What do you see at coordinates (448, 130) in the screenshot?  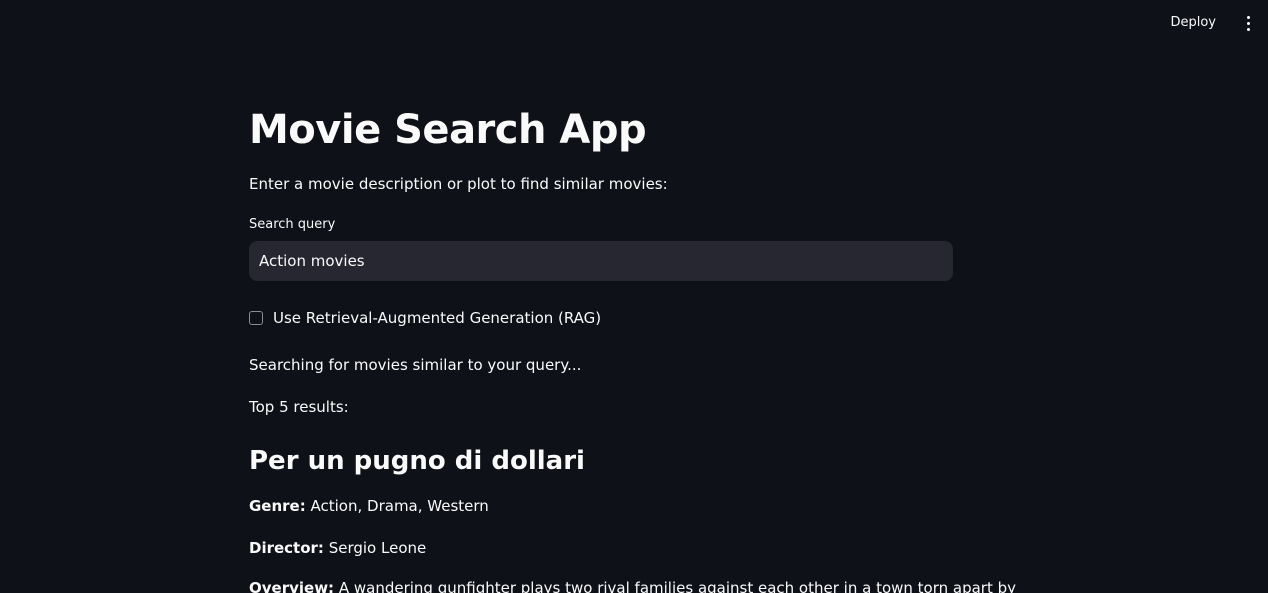 I see `page-title: Movie Search App` at bounding box center [448, 130].